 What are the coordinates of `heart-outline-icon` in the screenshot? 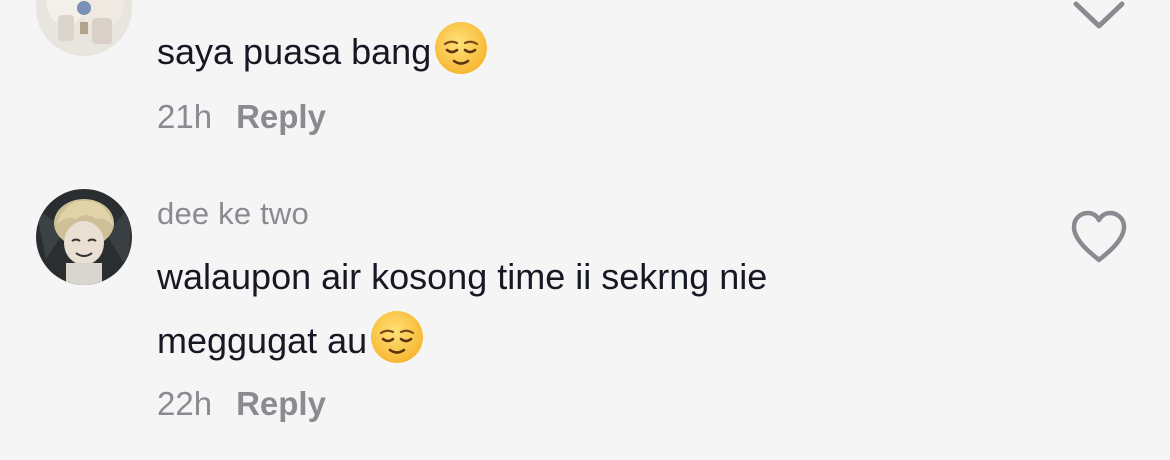 It's located at (1099, 237).